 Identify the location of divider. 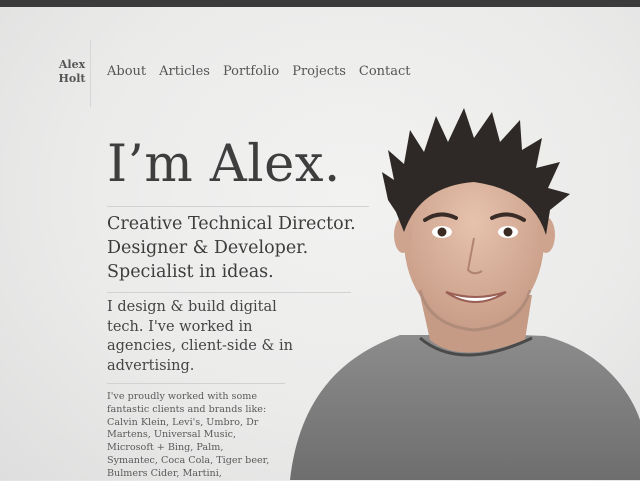
(196, 383).